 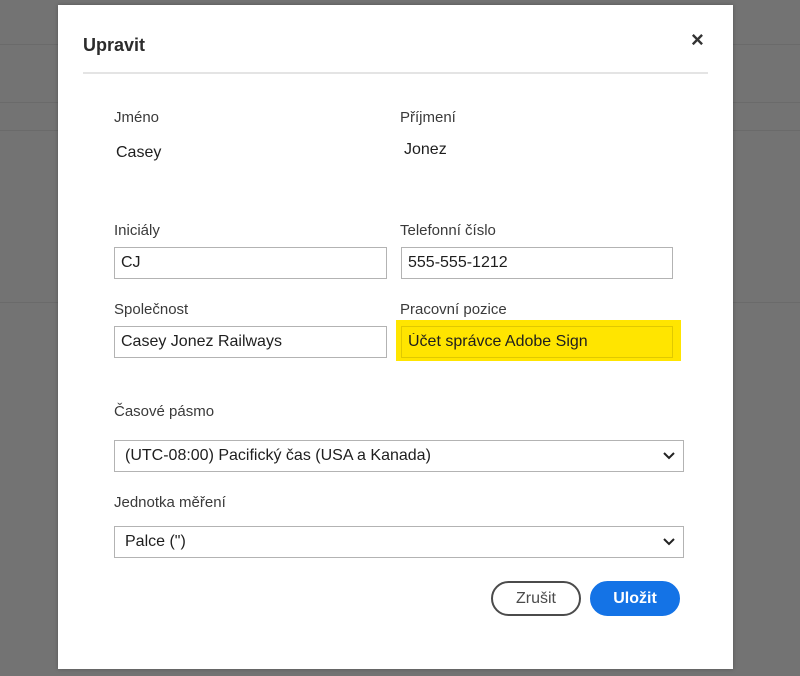 I want to click on company-input, so click(x=250, y=342).